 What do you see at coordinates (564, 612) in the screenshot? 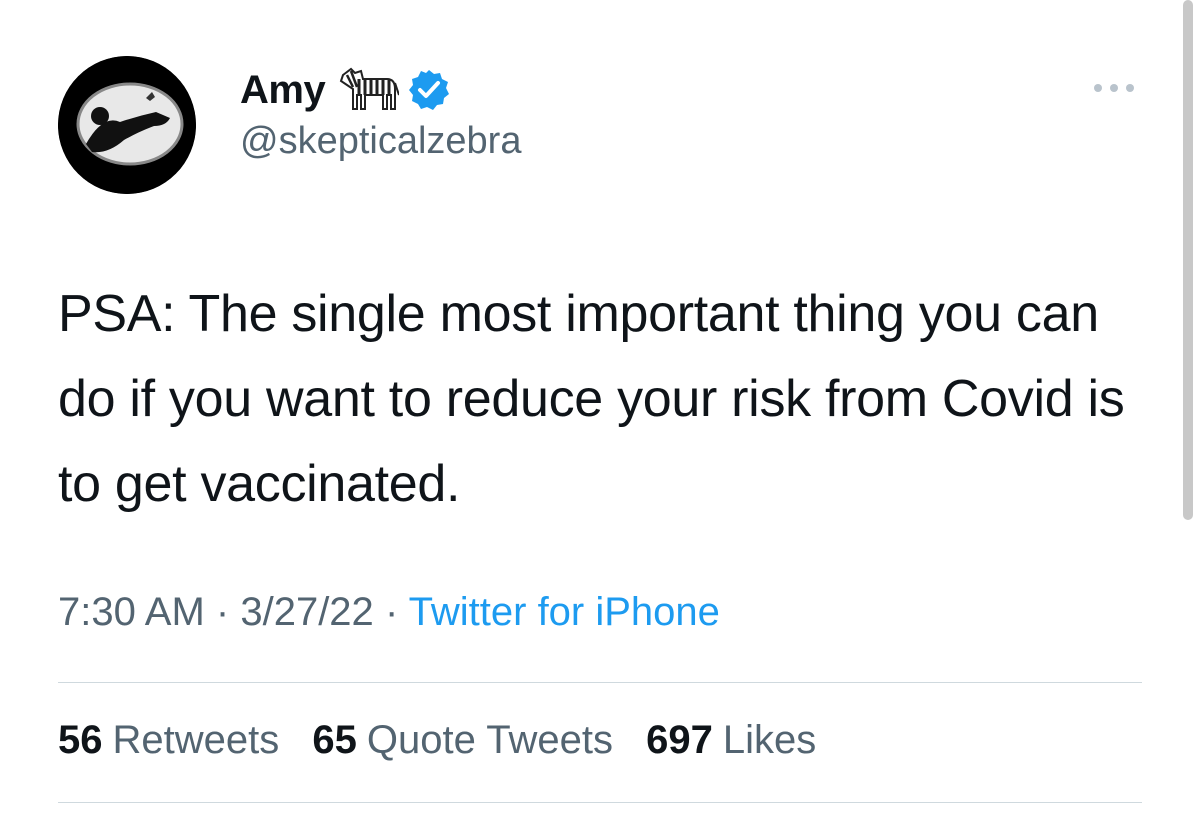
I see `tweet-source: Twitter for iPhone` at bounding box center [564, 612].